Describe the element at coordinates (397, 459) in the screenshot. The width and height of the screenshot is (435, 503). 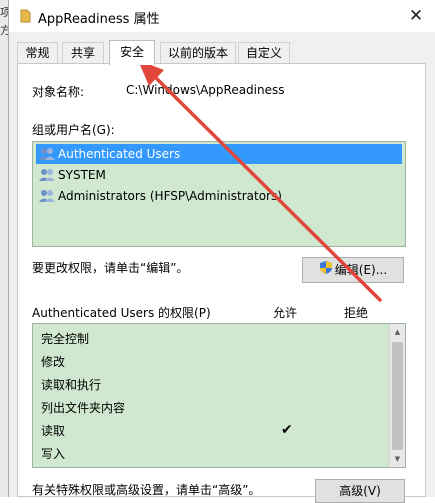
I see `scroll-down-arrow-icon: ▼` at that location.